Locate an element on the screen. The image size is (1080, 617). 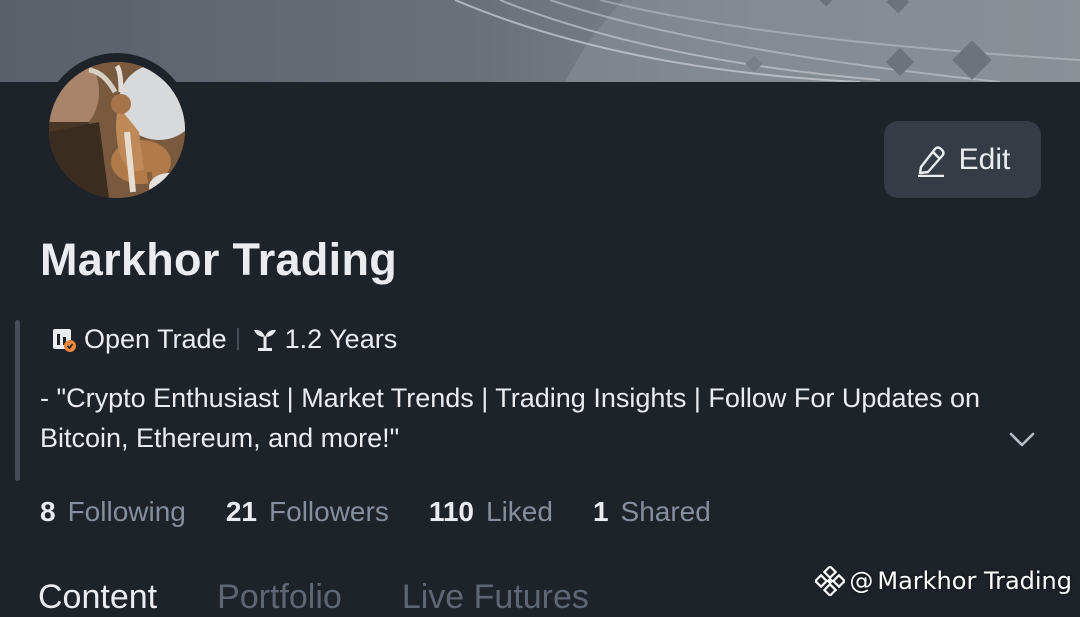
pencil-icon is located at coordinates (931, 161).